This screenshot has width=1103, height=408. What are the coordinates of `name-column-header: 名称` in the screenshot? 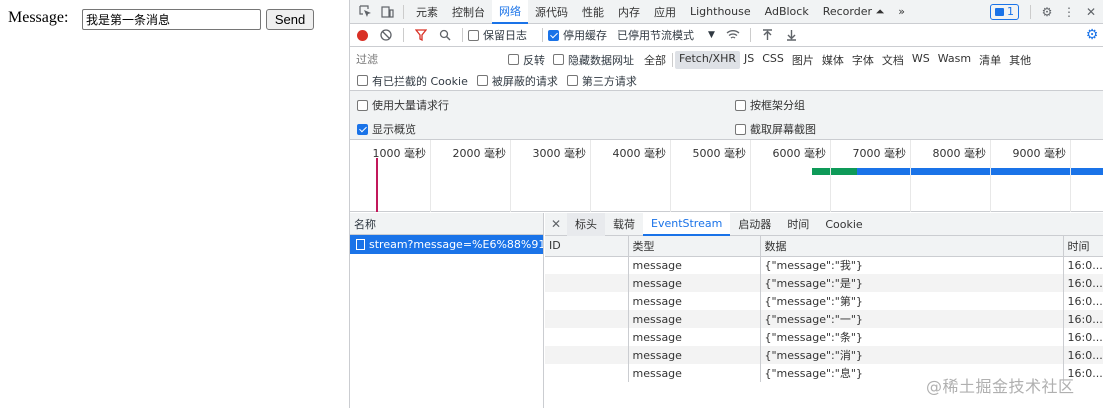 It's located at (446, 224).